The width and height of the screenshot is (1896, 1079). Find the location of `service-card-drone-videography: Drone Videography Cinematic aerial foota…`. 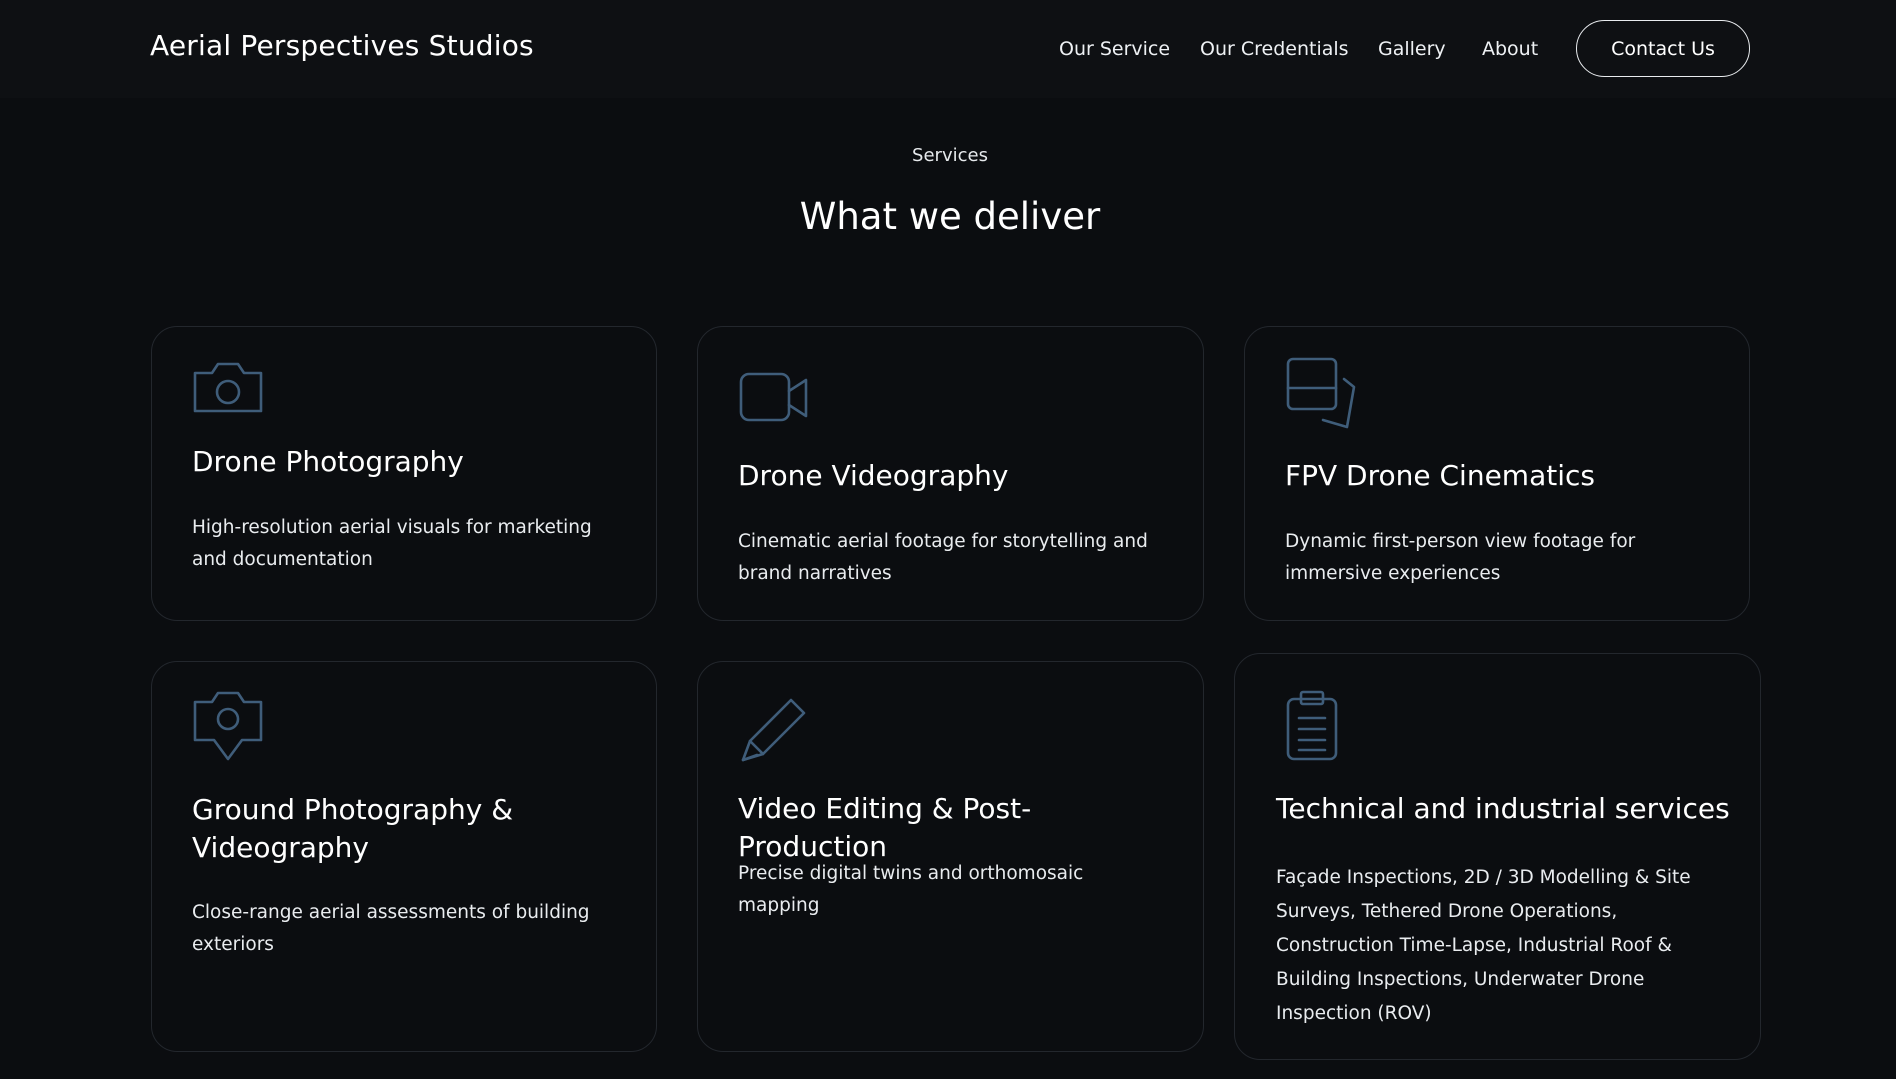

service-card-drone-videography: Drone Videography Cinematic aerial foota… is located at coordinates (950, 473).